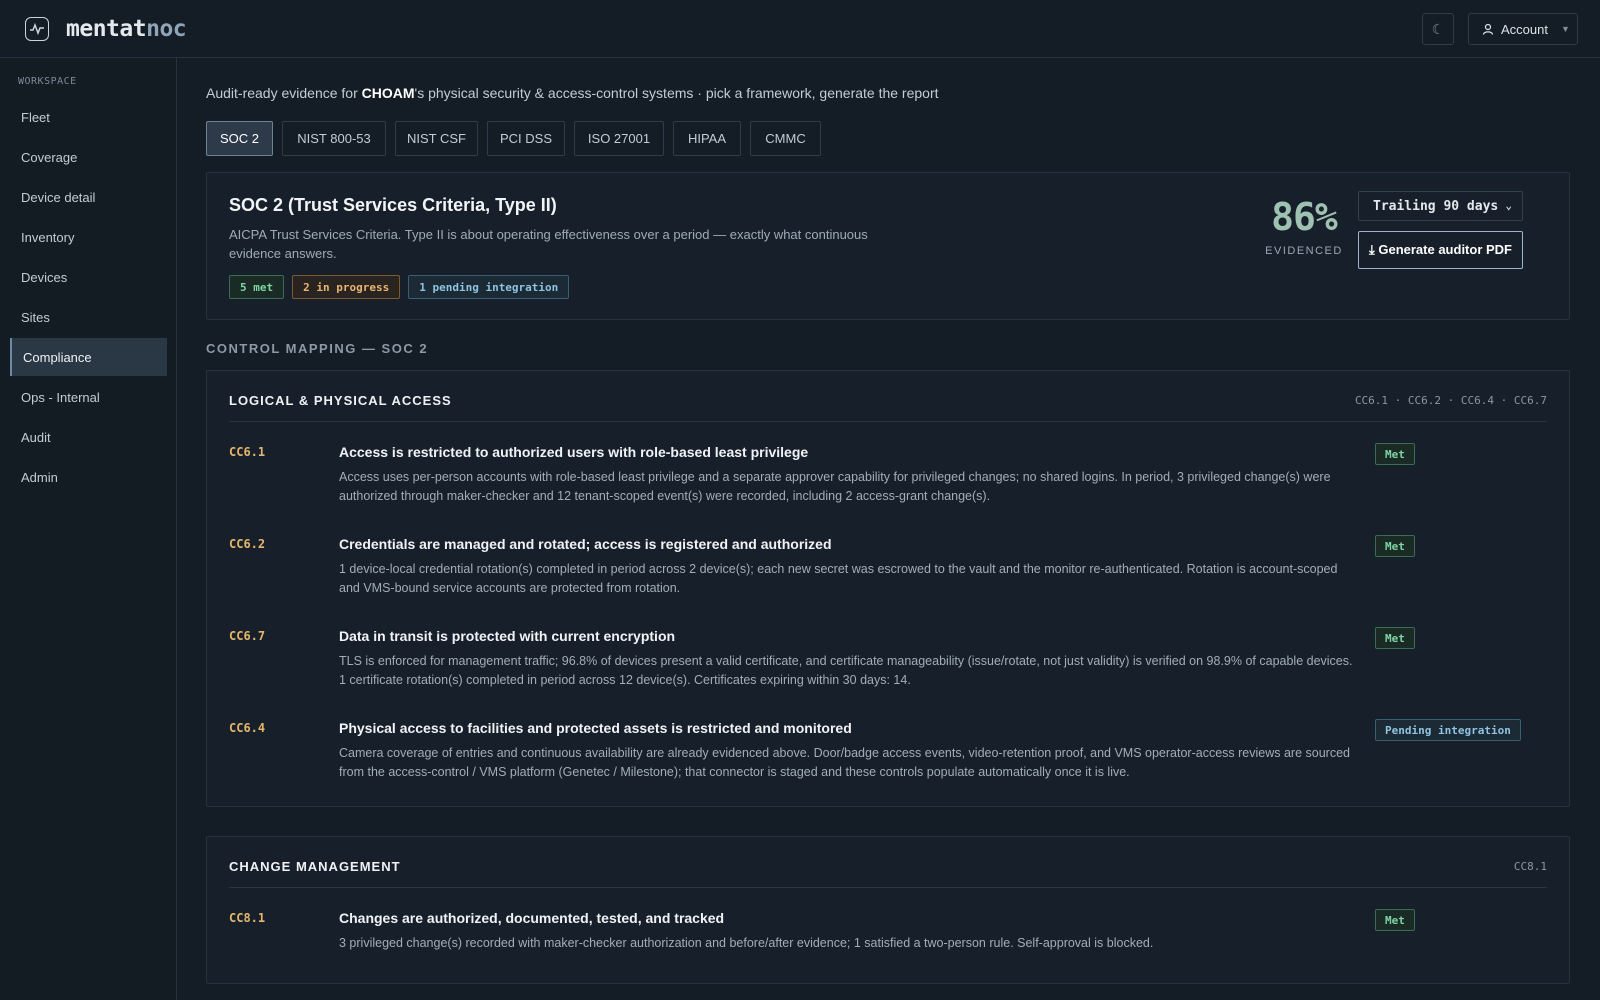 This screenshot has width=1600, height=1000. What do you see at coordinates (88, 437) in the screenshot?
I see `sidebar-item-audit: Audit` at bounding box center [88, 437].